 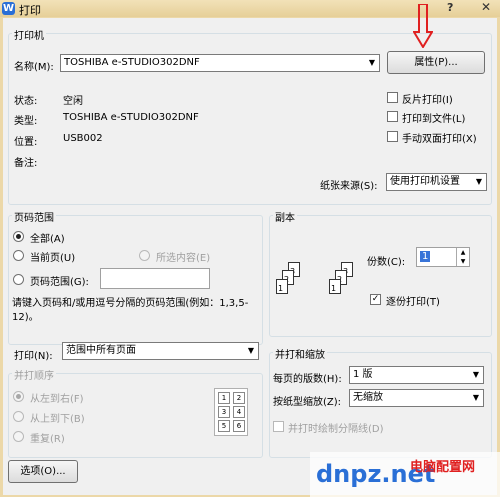 I want to click on collate-checkbox: ✓, so click(x=375, y=299).